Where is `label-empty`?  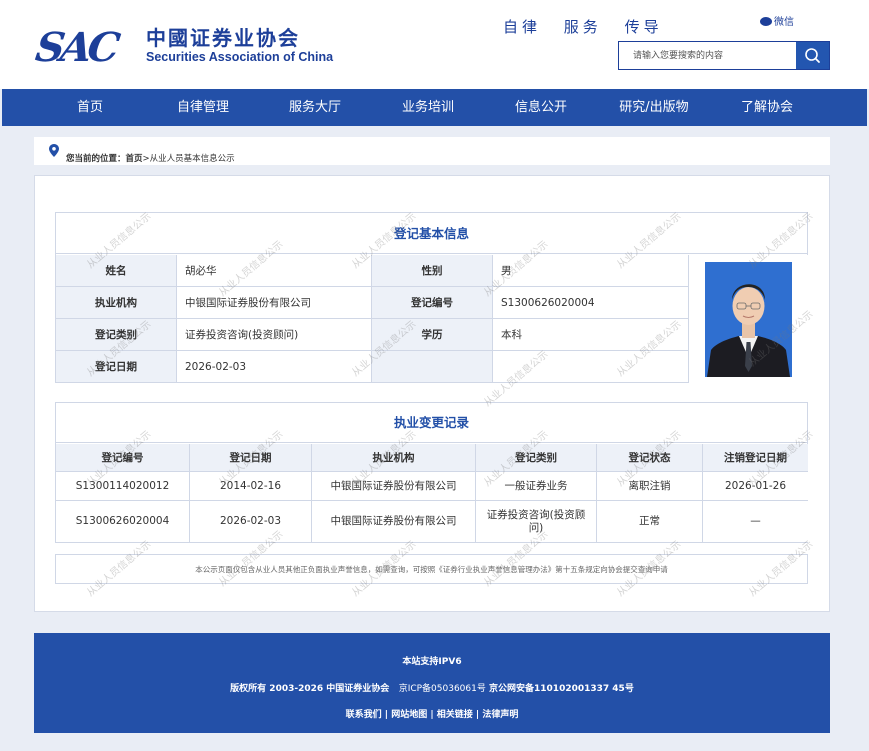
label-empty is located at coordinates (432, 366).